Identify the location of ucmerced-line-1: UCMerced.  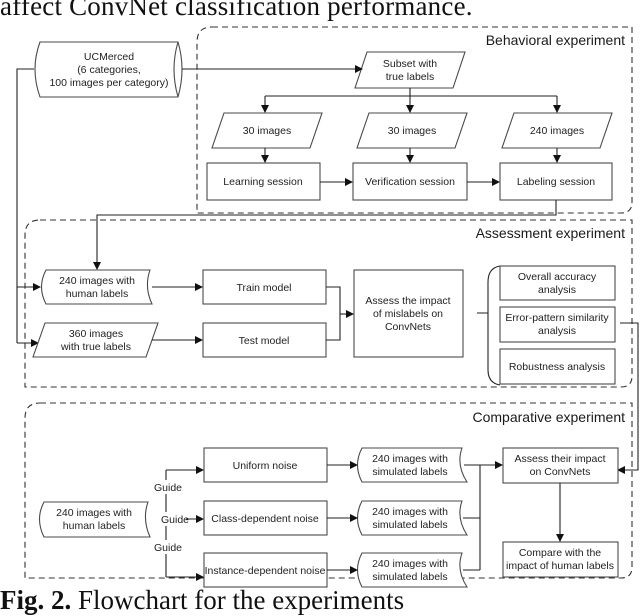
(109, 57).